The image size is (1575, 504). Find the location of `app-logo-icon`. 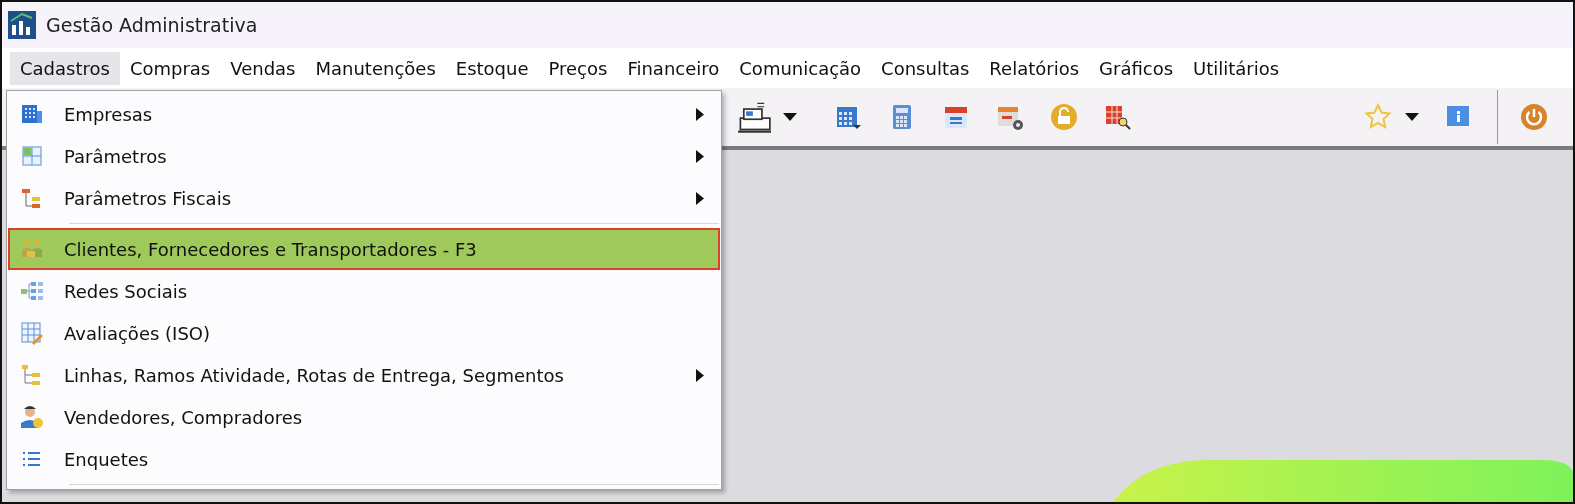

app-logo-icon is located at coordinates (22, 25).